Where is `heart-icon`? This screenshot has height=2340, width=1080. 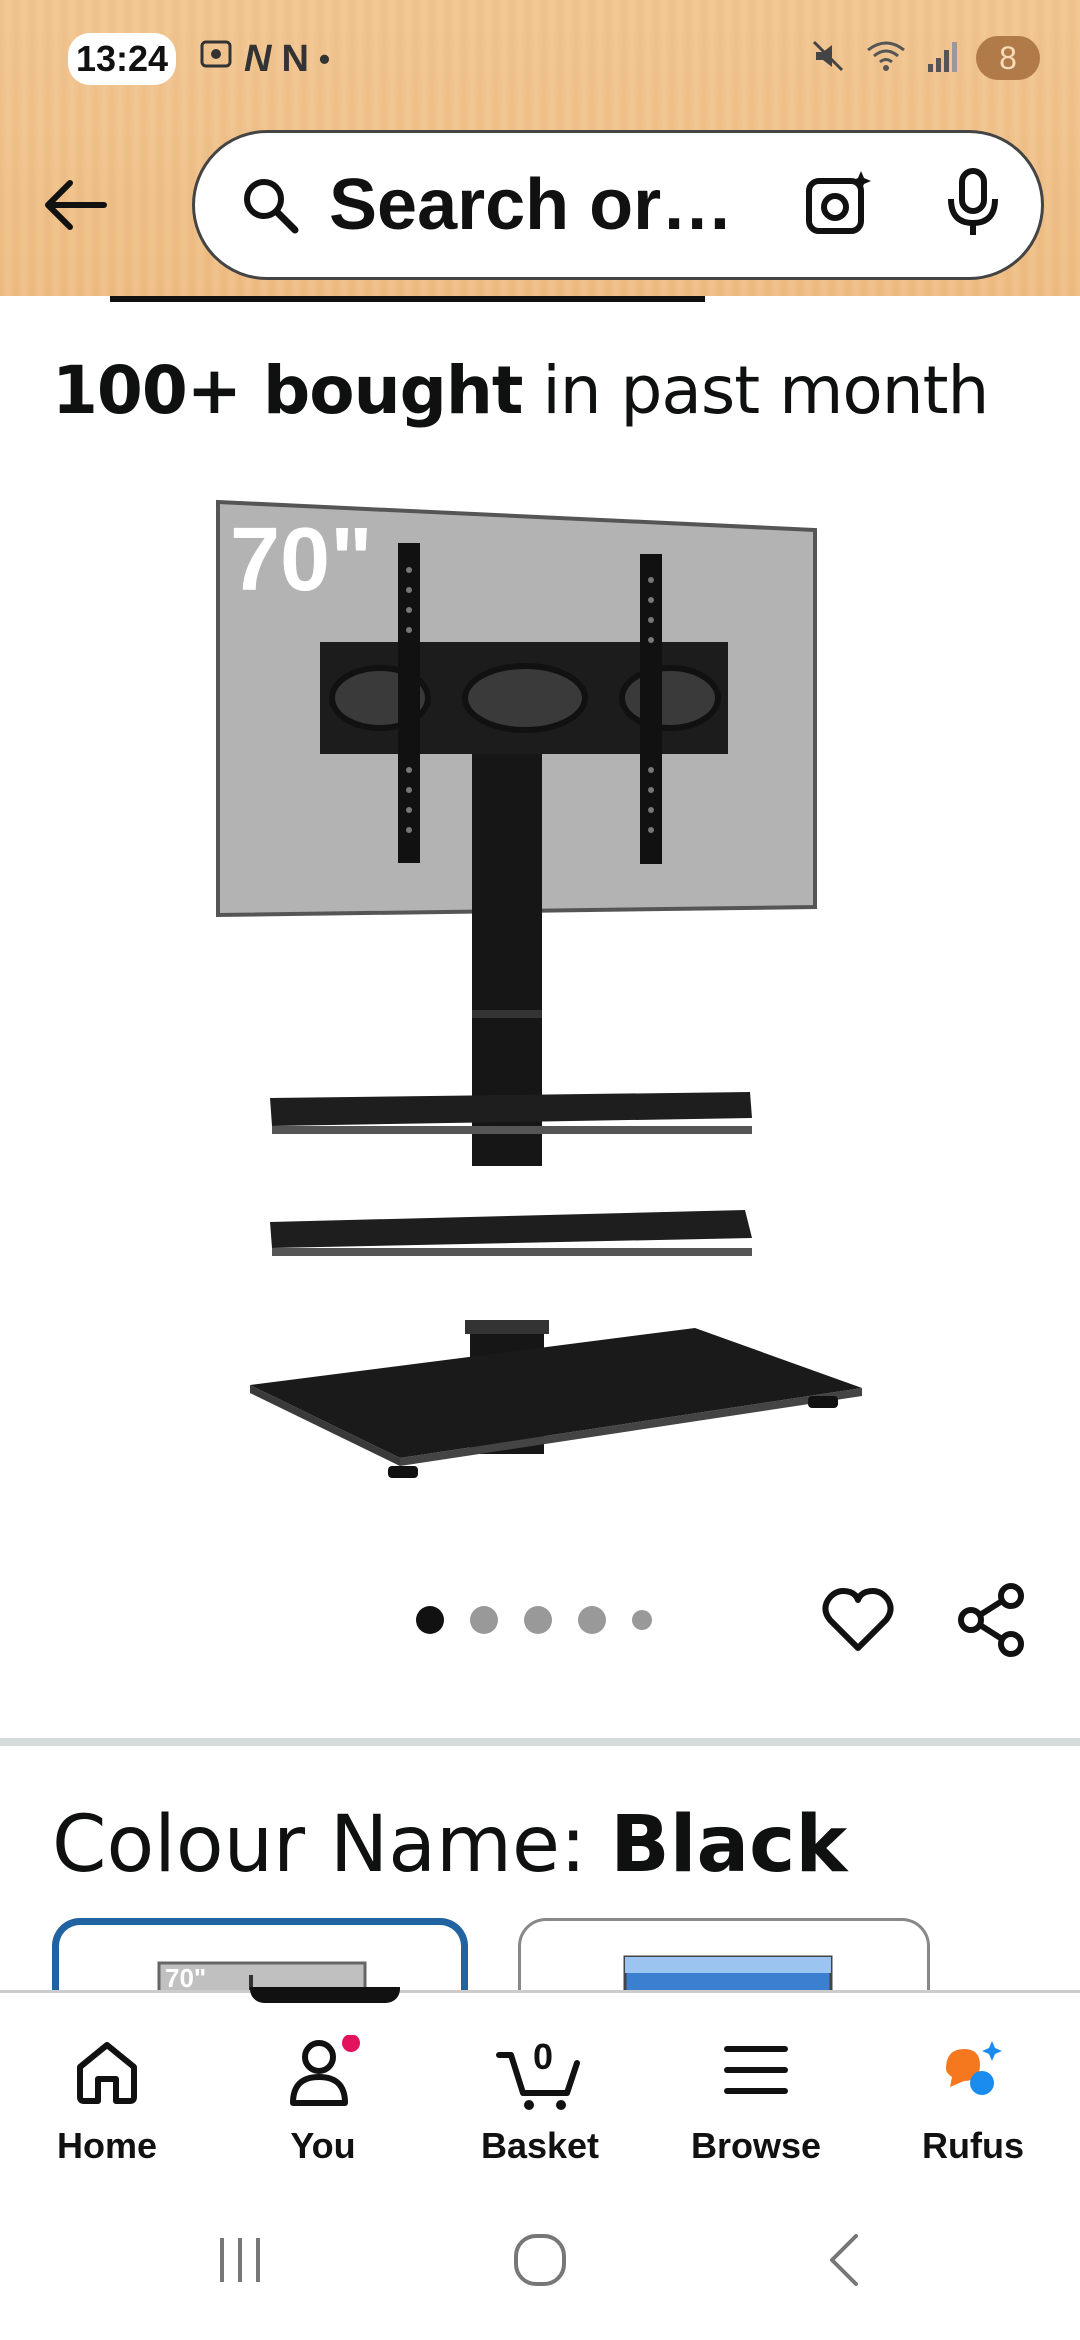 heart-icon is located at coordinates (858, 1619).